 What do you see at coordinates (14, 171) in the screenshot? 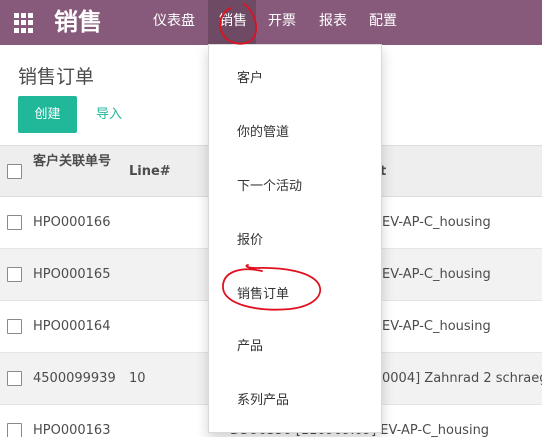
I see `select-all-checkbox` at bounding box center [14, 171].